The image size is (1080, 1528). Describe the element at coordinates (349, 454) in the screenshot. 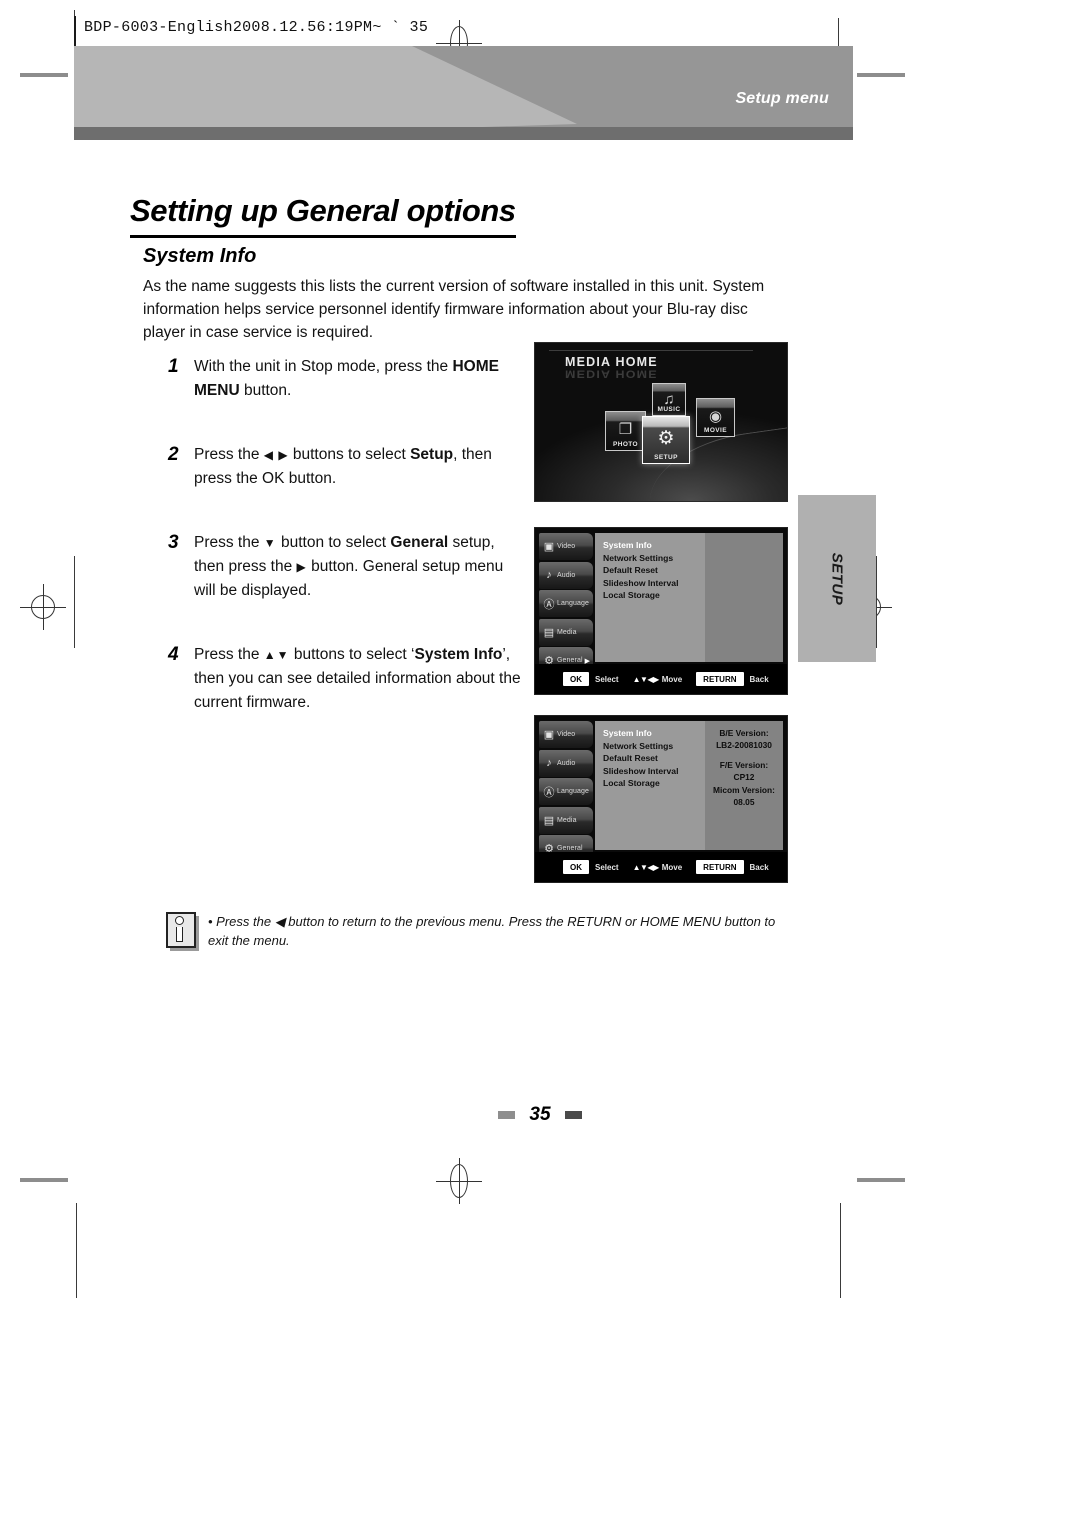

I see `plain-text: buttons to select` at that location.